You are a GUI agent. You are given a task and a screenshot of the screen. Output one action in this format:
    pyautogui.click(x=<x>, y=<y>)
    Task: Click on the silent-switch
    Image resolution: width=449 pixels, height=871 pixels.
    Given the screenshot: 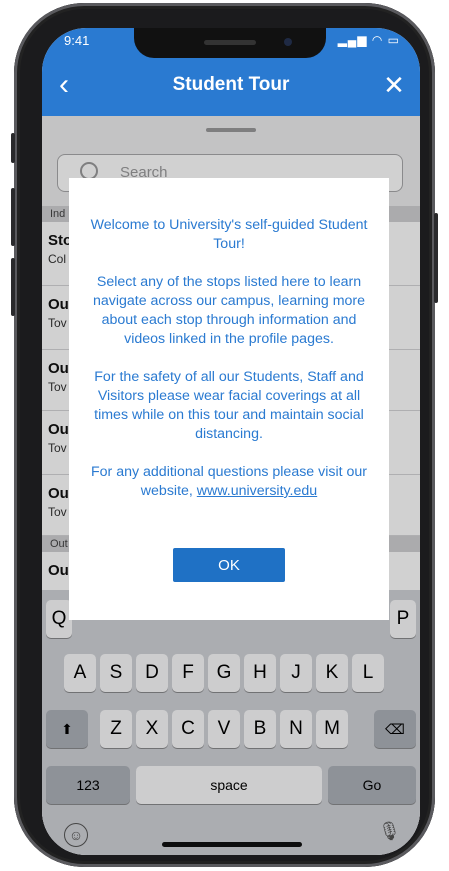 What is the action you would take?
    pyautogui.click(x=13, y=148)
    